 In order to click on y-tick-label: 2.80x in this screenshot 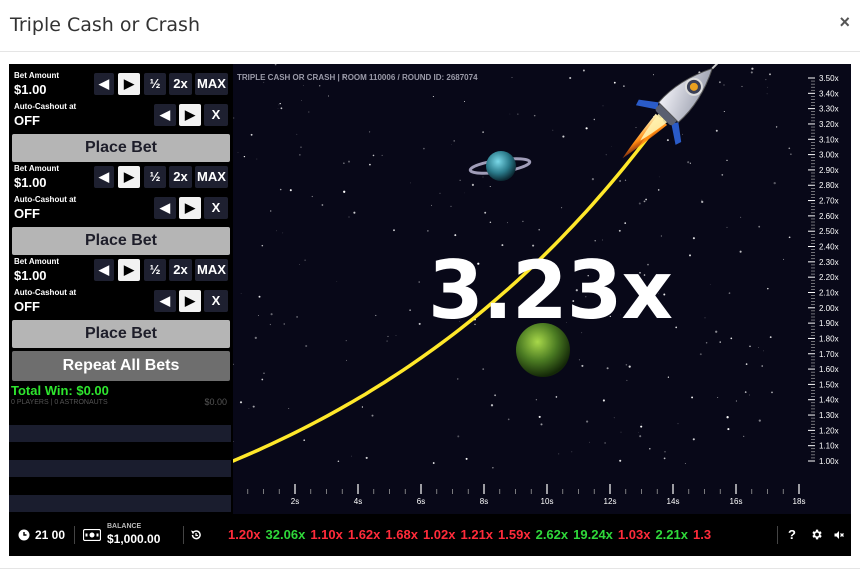, I will do `click(829, 185)`.